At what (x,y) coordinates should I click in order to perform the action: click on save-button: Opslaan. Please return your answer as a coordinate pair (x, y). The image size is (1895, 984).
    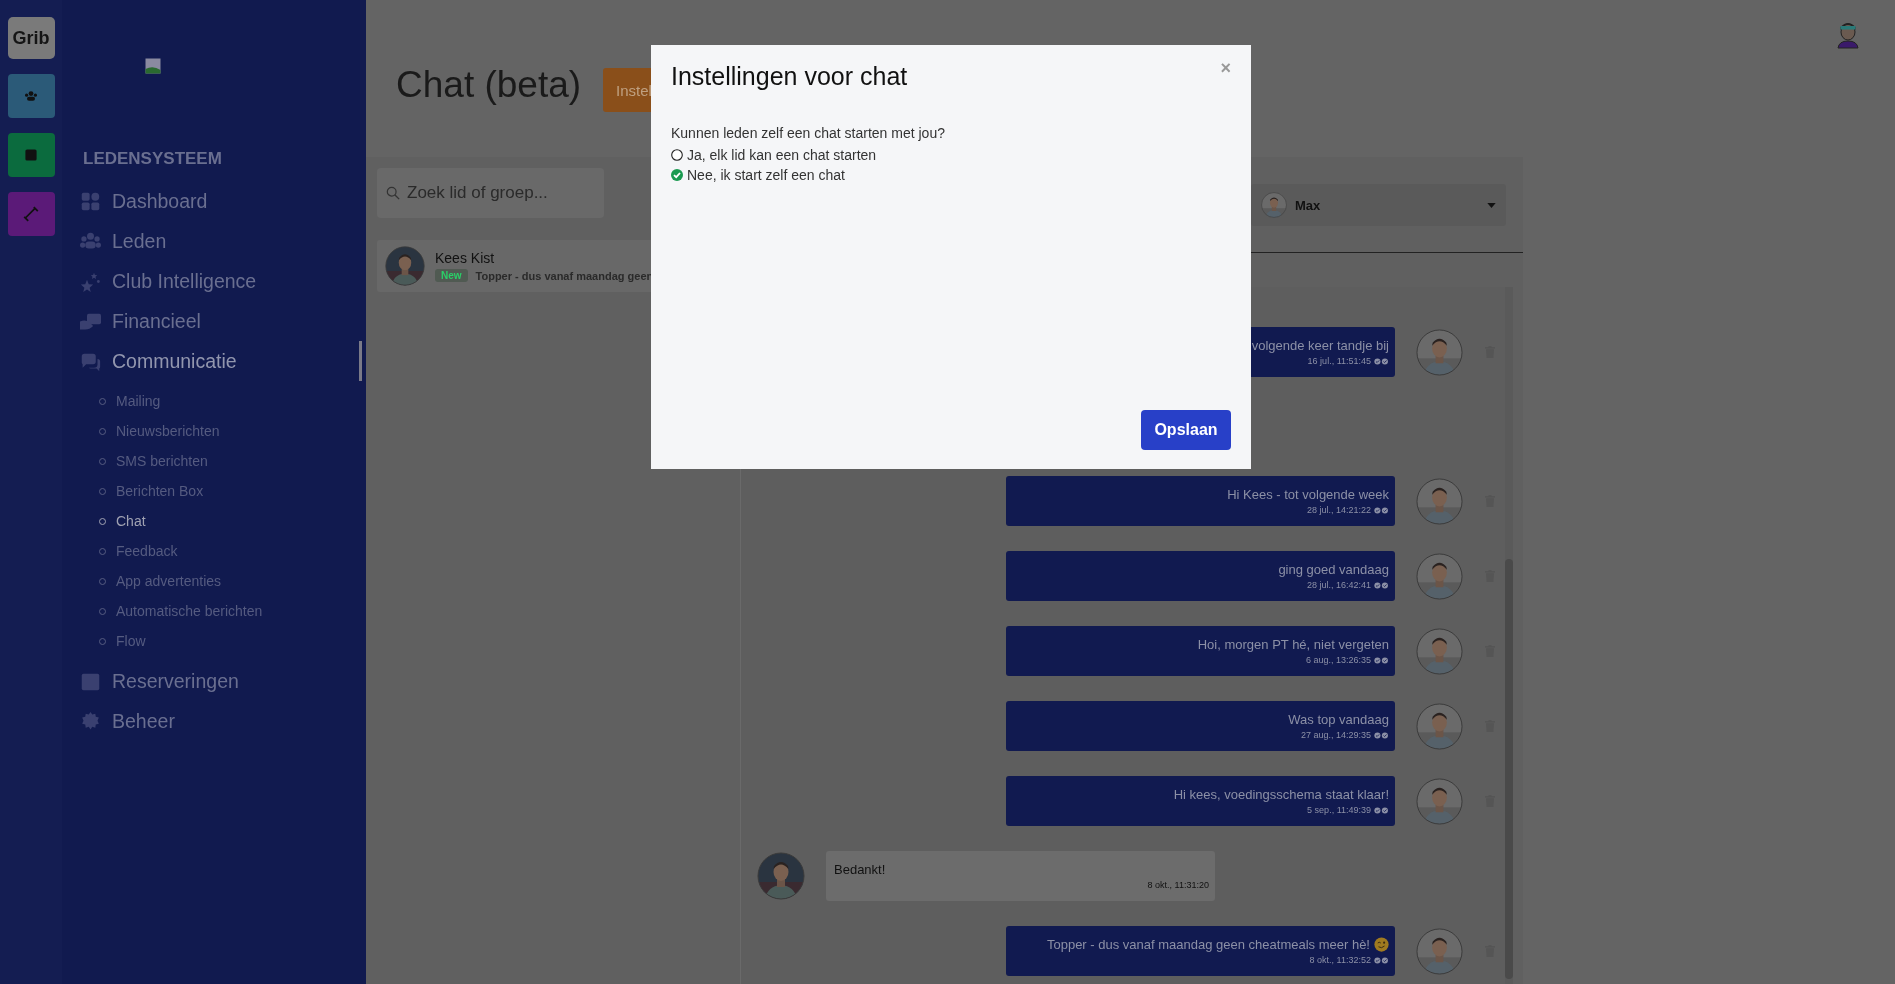
    Looking at the image, I should click on (1186, 430).